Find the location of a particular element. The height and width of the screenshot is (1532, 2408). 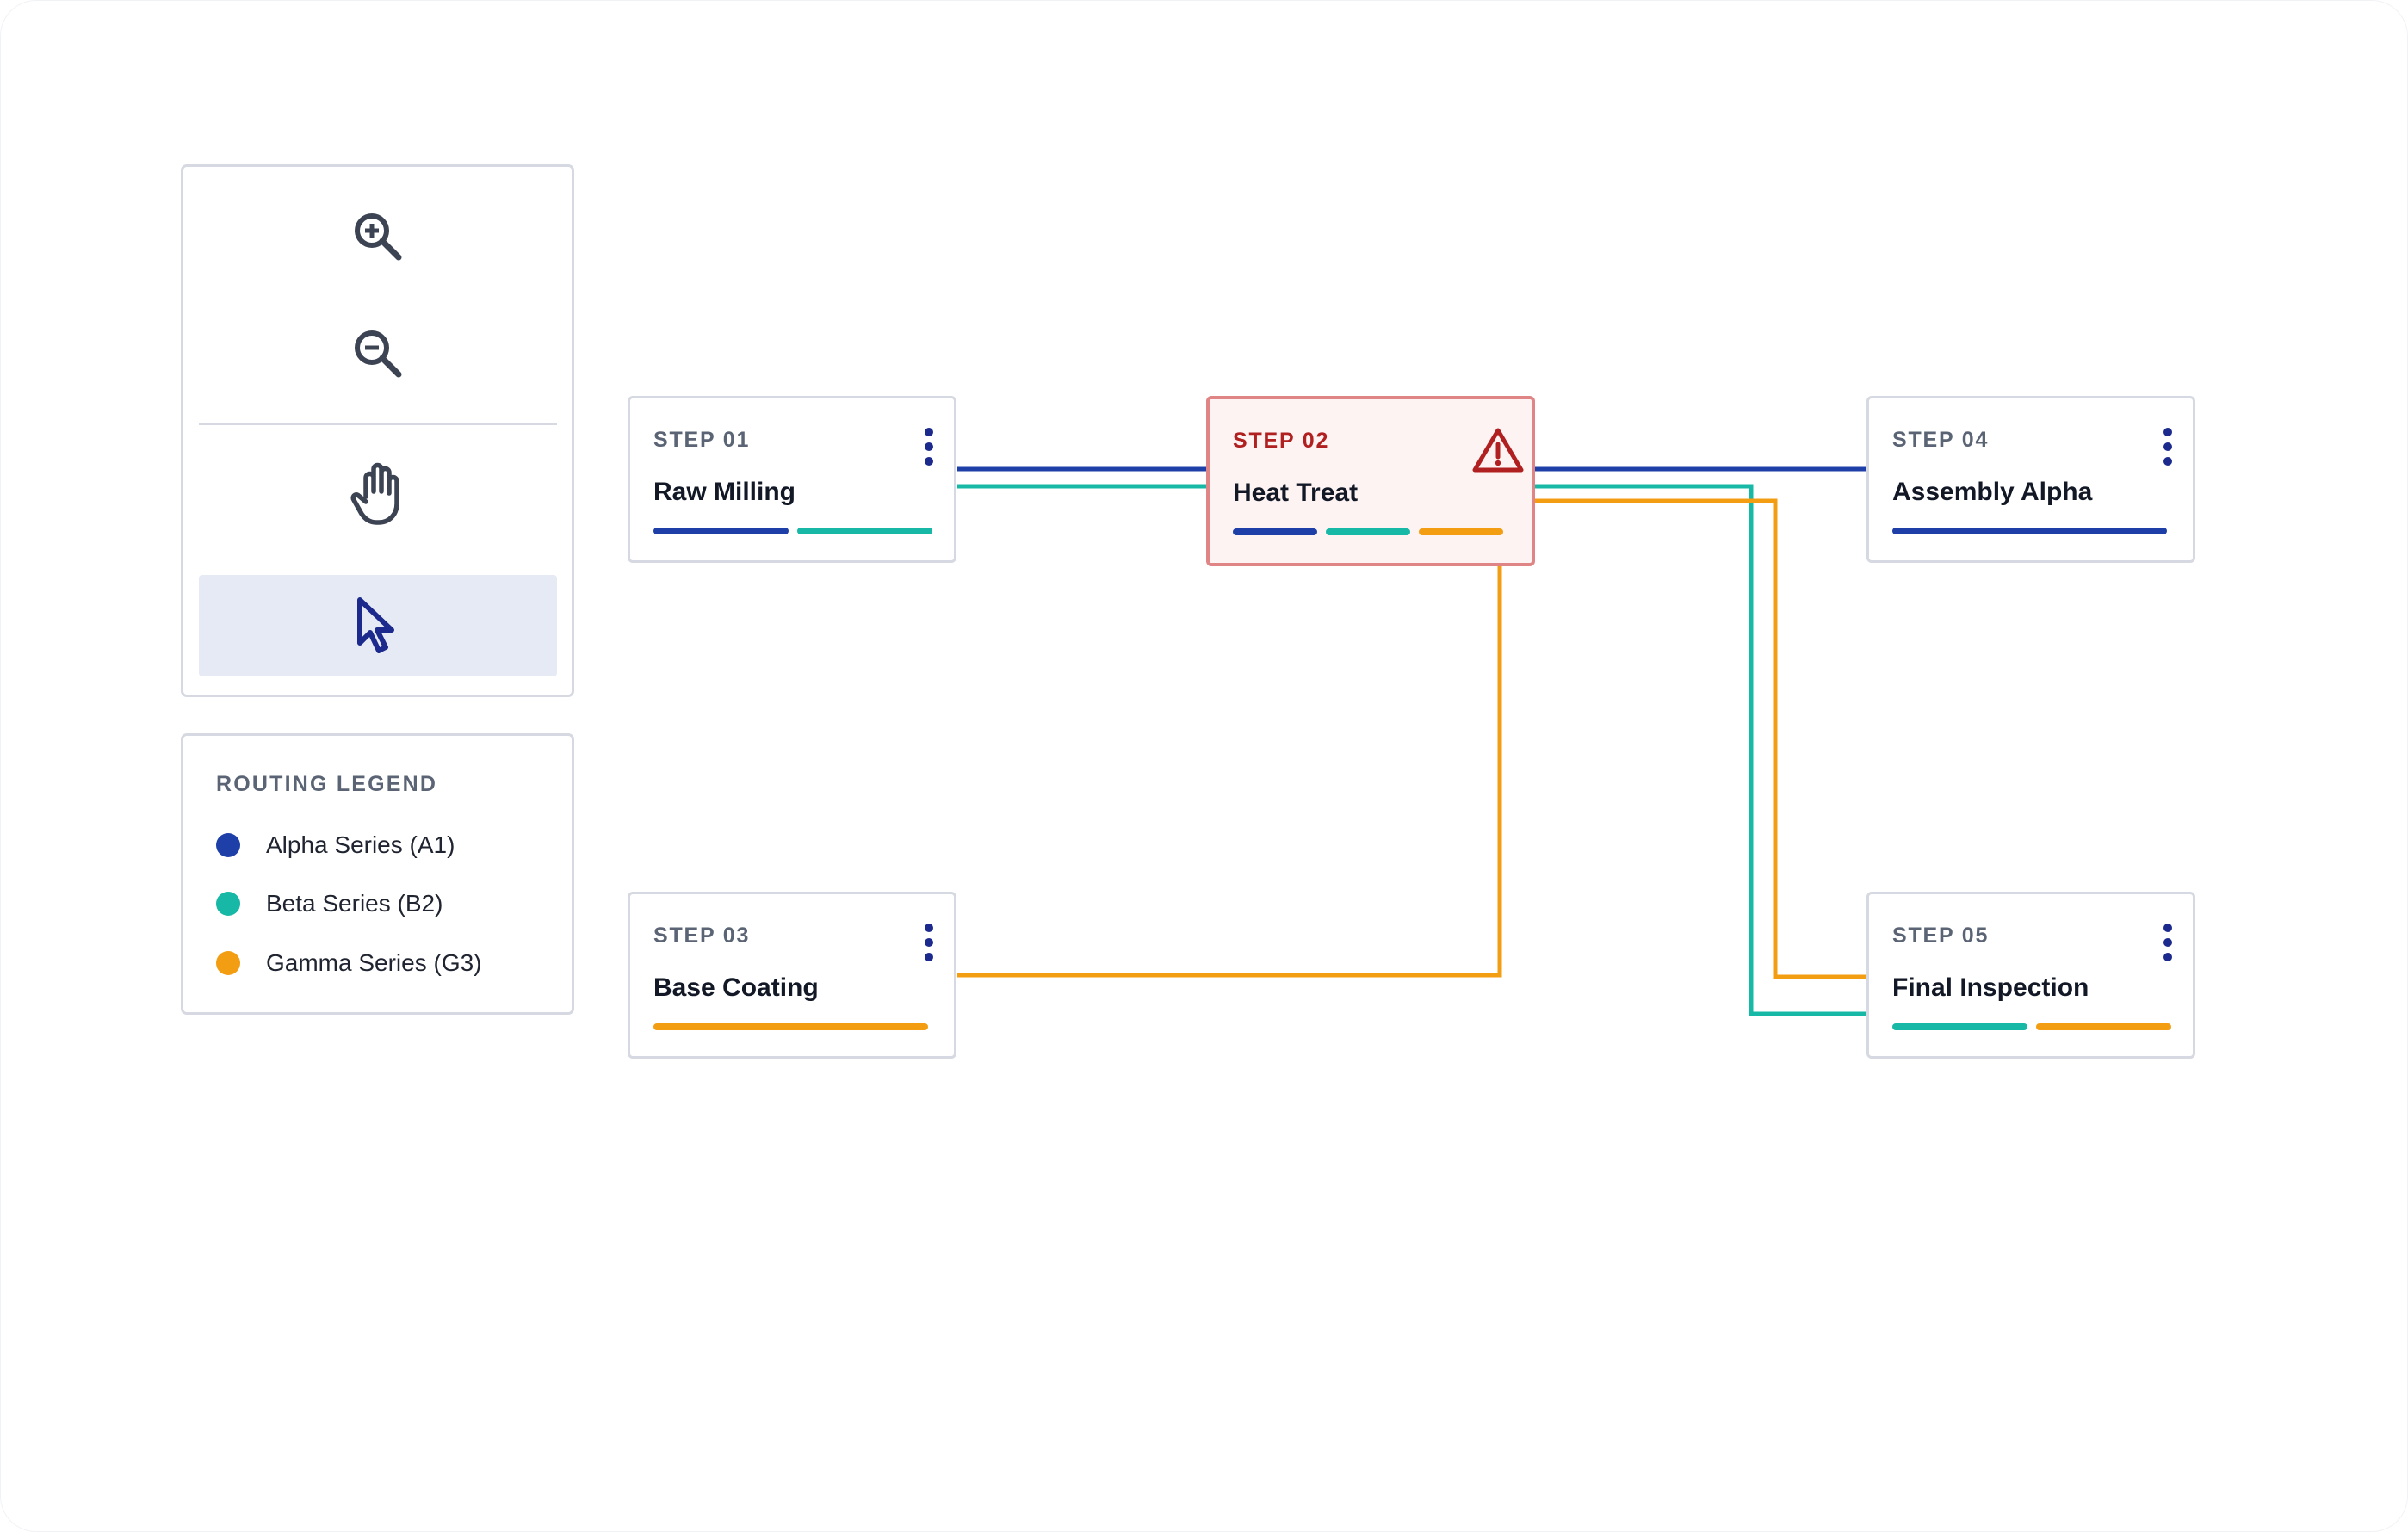

step-name: Heat Treat is located at coordinates (1296, 493).